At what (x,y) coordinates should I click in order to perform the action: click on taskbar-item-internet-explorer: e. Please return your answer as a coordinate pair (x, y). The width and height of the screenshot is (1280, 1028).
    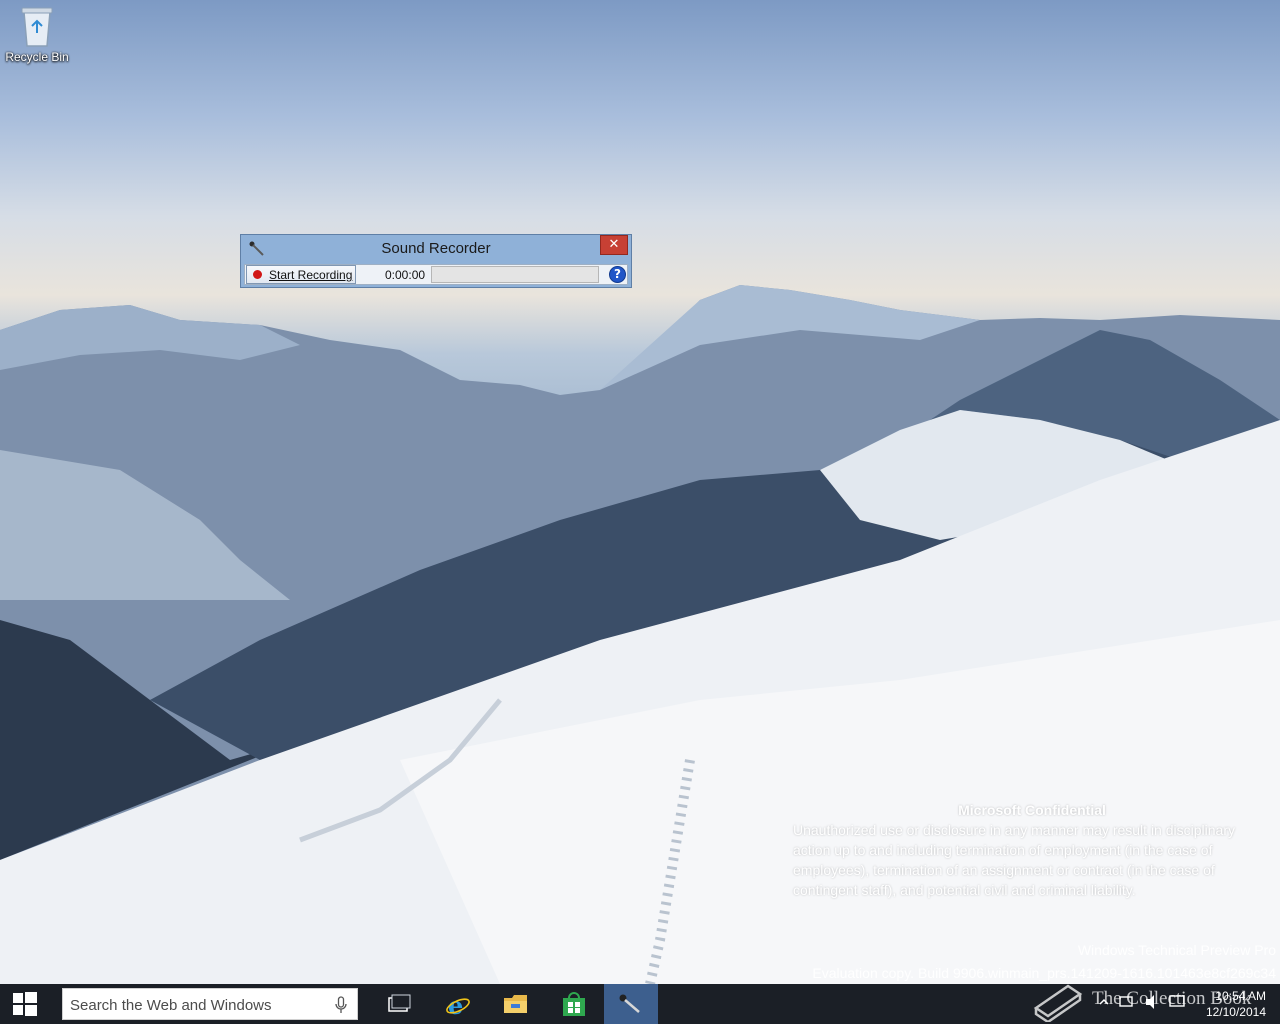
    Looking at the image, I should click on (457, 1004).